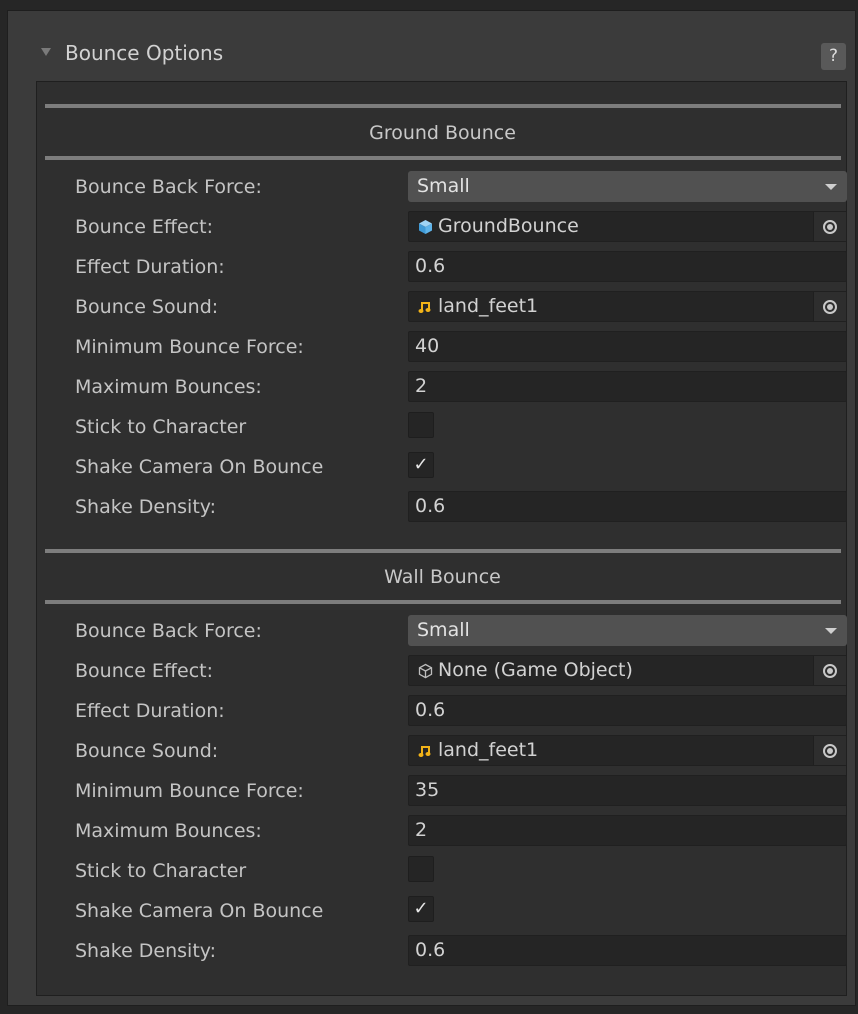 This screenshot has height=1014, width=858. What do you see at coordinates (431, 41) in the screenshot?
I see `foldout-header: Bounce Options ?` at bounding box center [431, 41].